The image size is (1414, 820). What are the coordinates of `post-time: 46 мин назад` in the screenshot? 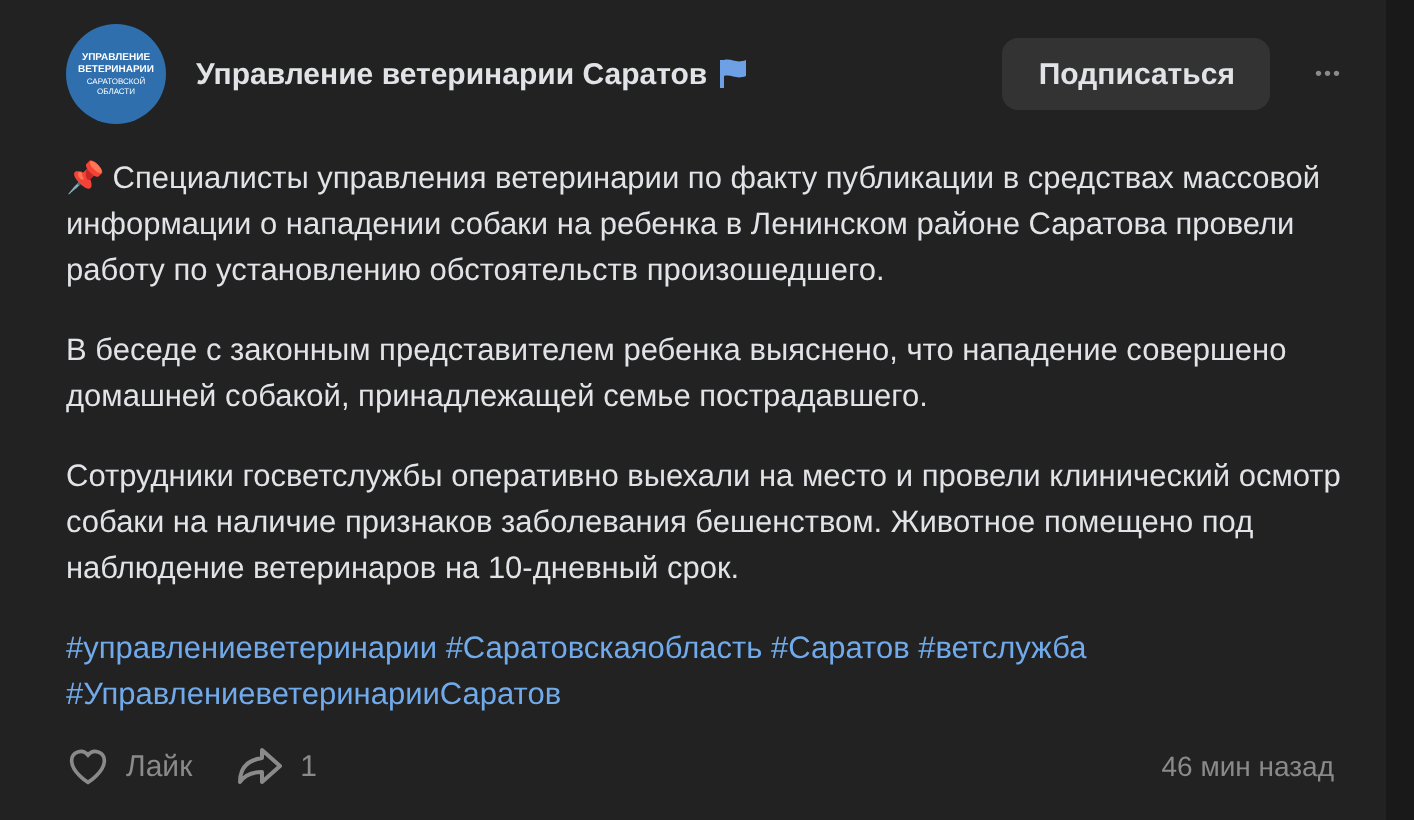 It's located at (1247, 766).